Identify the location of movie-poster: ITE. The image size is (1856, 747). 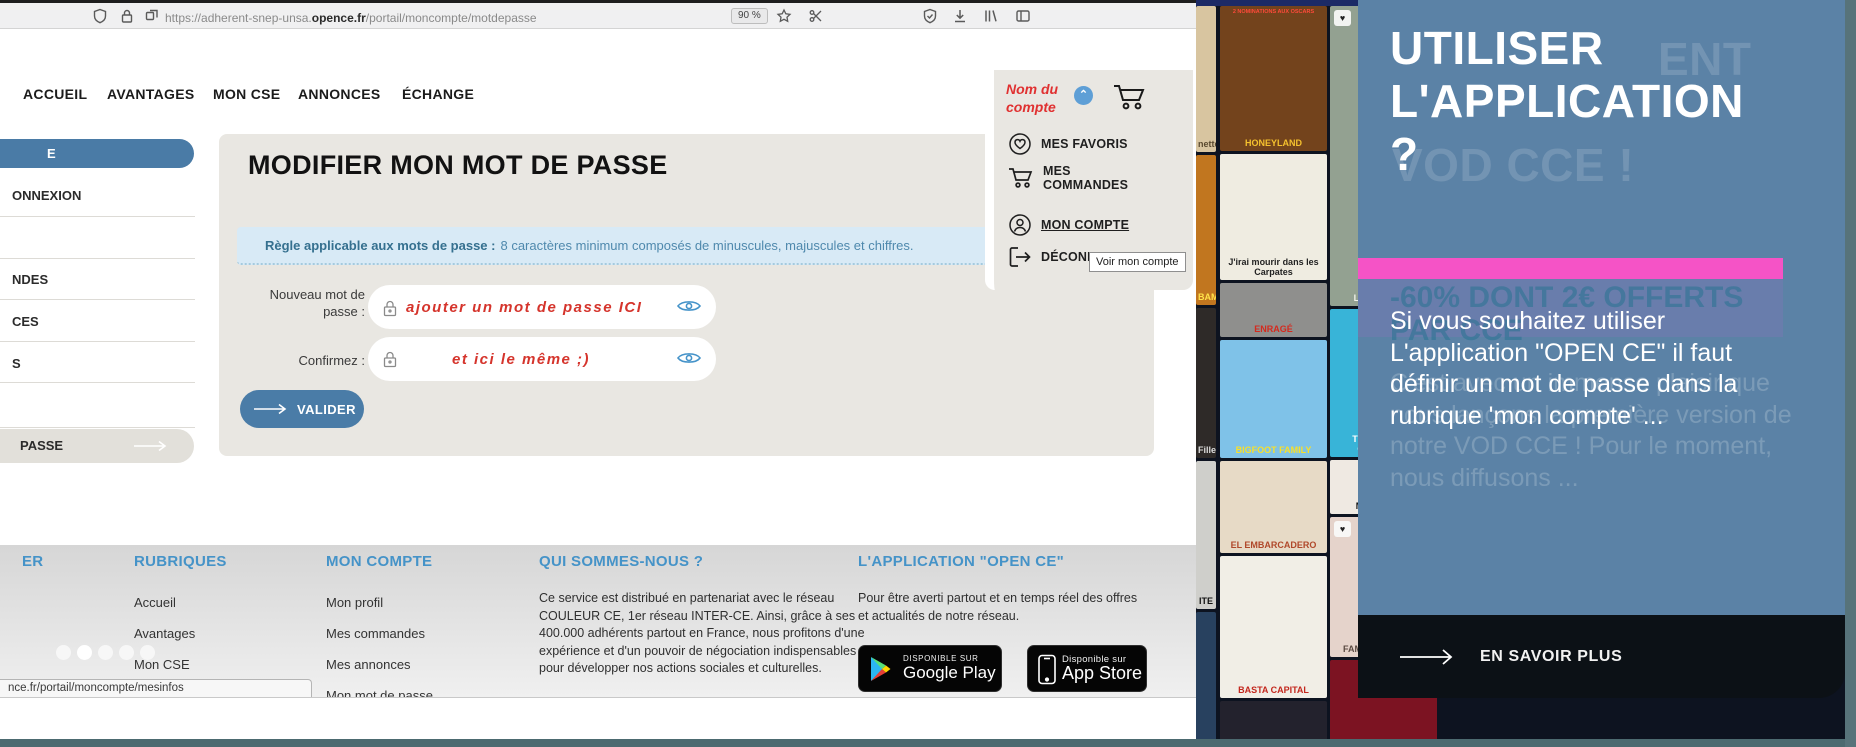
(1206, 535).